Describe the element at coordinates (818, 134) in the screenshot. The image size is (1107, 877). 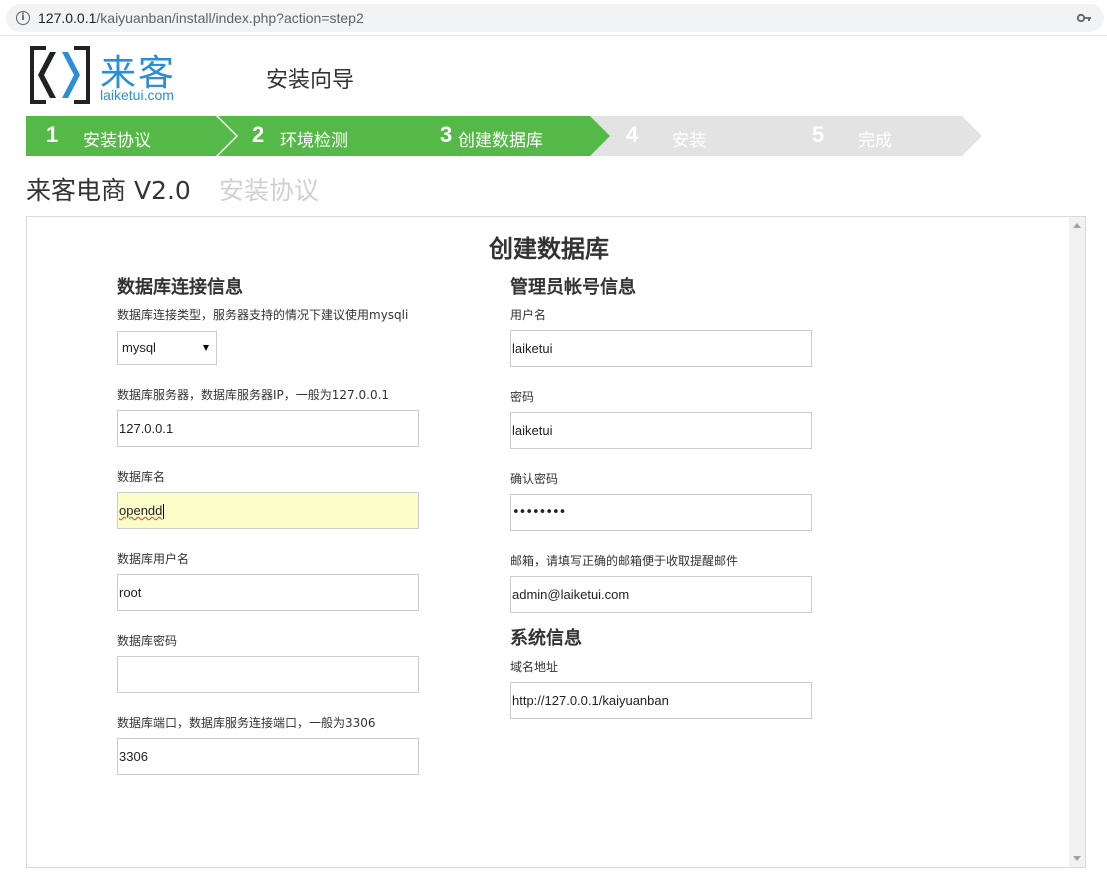
I see `step-5-number: 5` at that location.